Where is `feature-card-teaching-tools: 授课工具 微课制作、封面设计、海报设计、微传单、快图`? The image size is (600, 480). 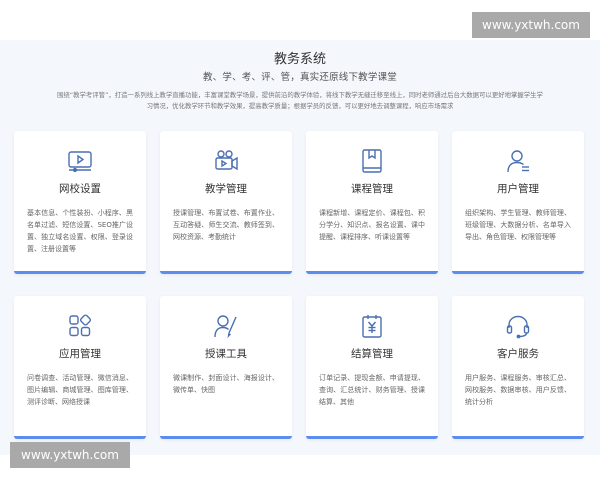 feature-card-teaching-tools: 授课工具 微课制作、封面设计、海报设计、微传单、快图 is located at coordinates (226, 367).